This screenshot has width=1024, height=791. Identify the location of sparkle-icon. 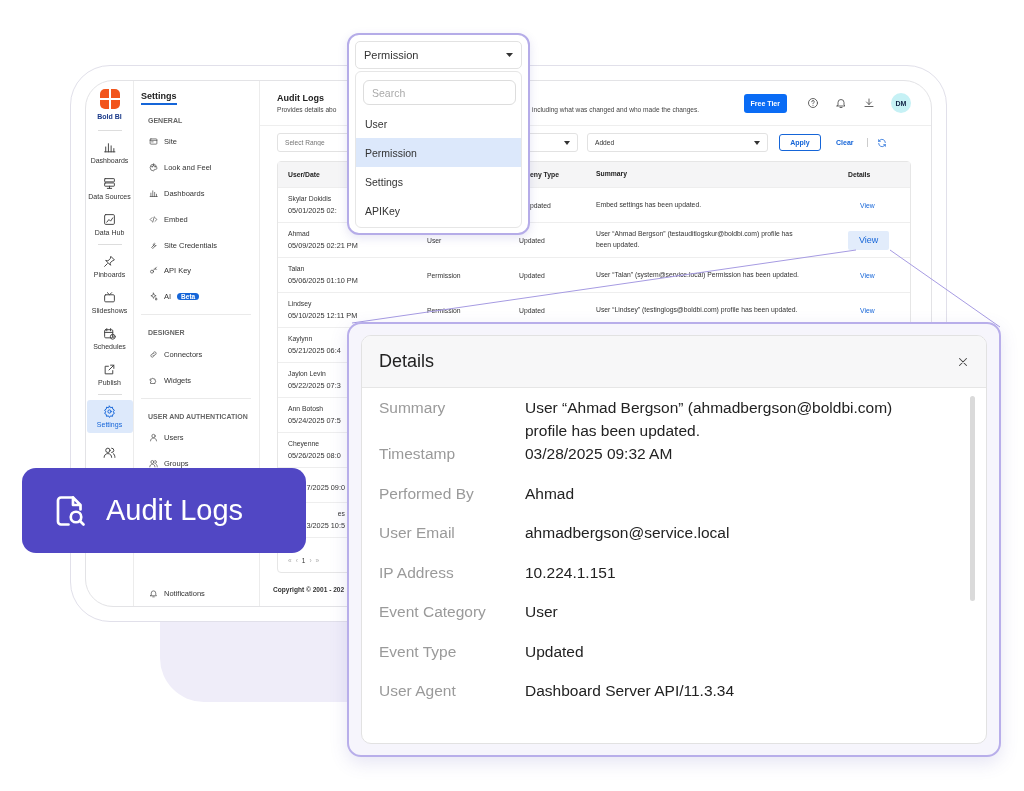
(153, 297).